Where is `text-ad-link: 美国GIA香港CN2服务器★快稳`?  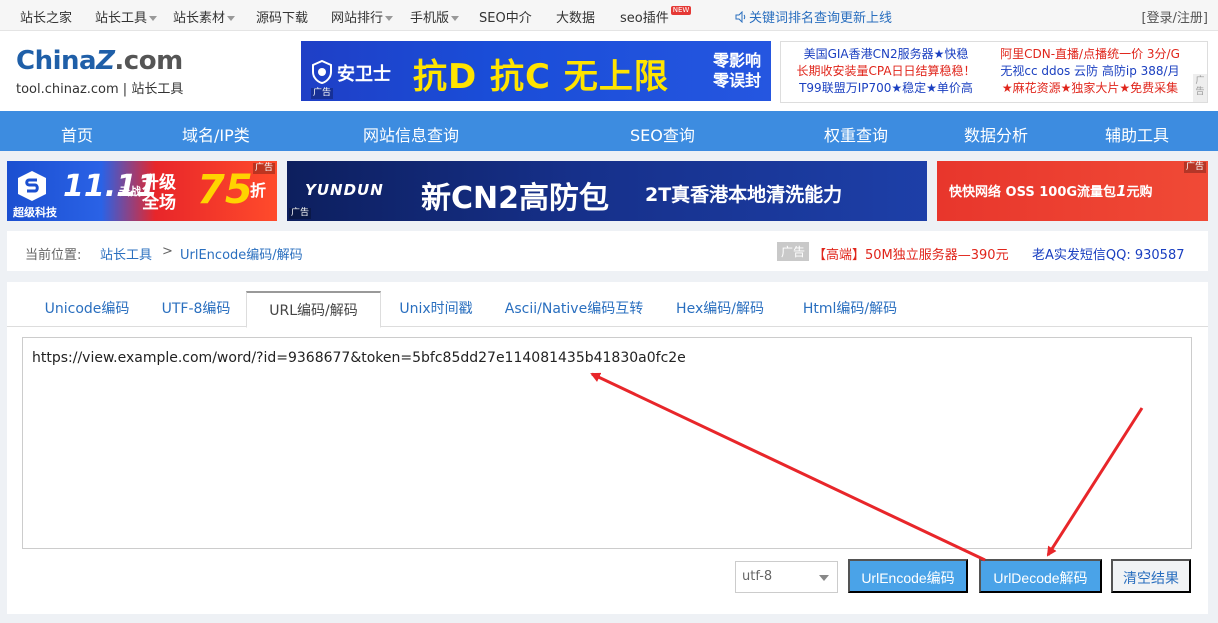
text-ad-link: 美国GIA香港CN2服务器★快稳 is located at coordinates (886, 54).